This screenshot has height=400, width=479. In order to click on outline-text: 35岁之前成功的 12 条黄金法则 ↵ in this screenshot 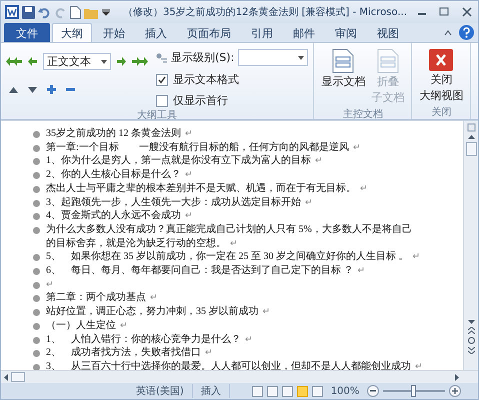, I will do `click(119, 134)`.